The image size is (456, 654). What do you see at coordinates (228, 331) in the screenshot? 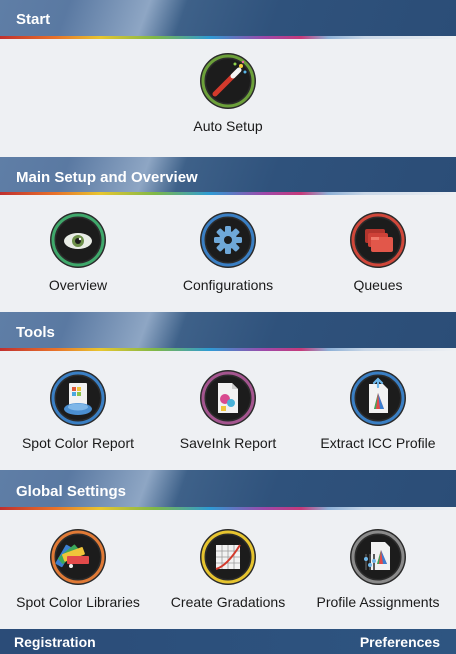
I see `section-header-tools: Tools` at bounding box center [228, 331].